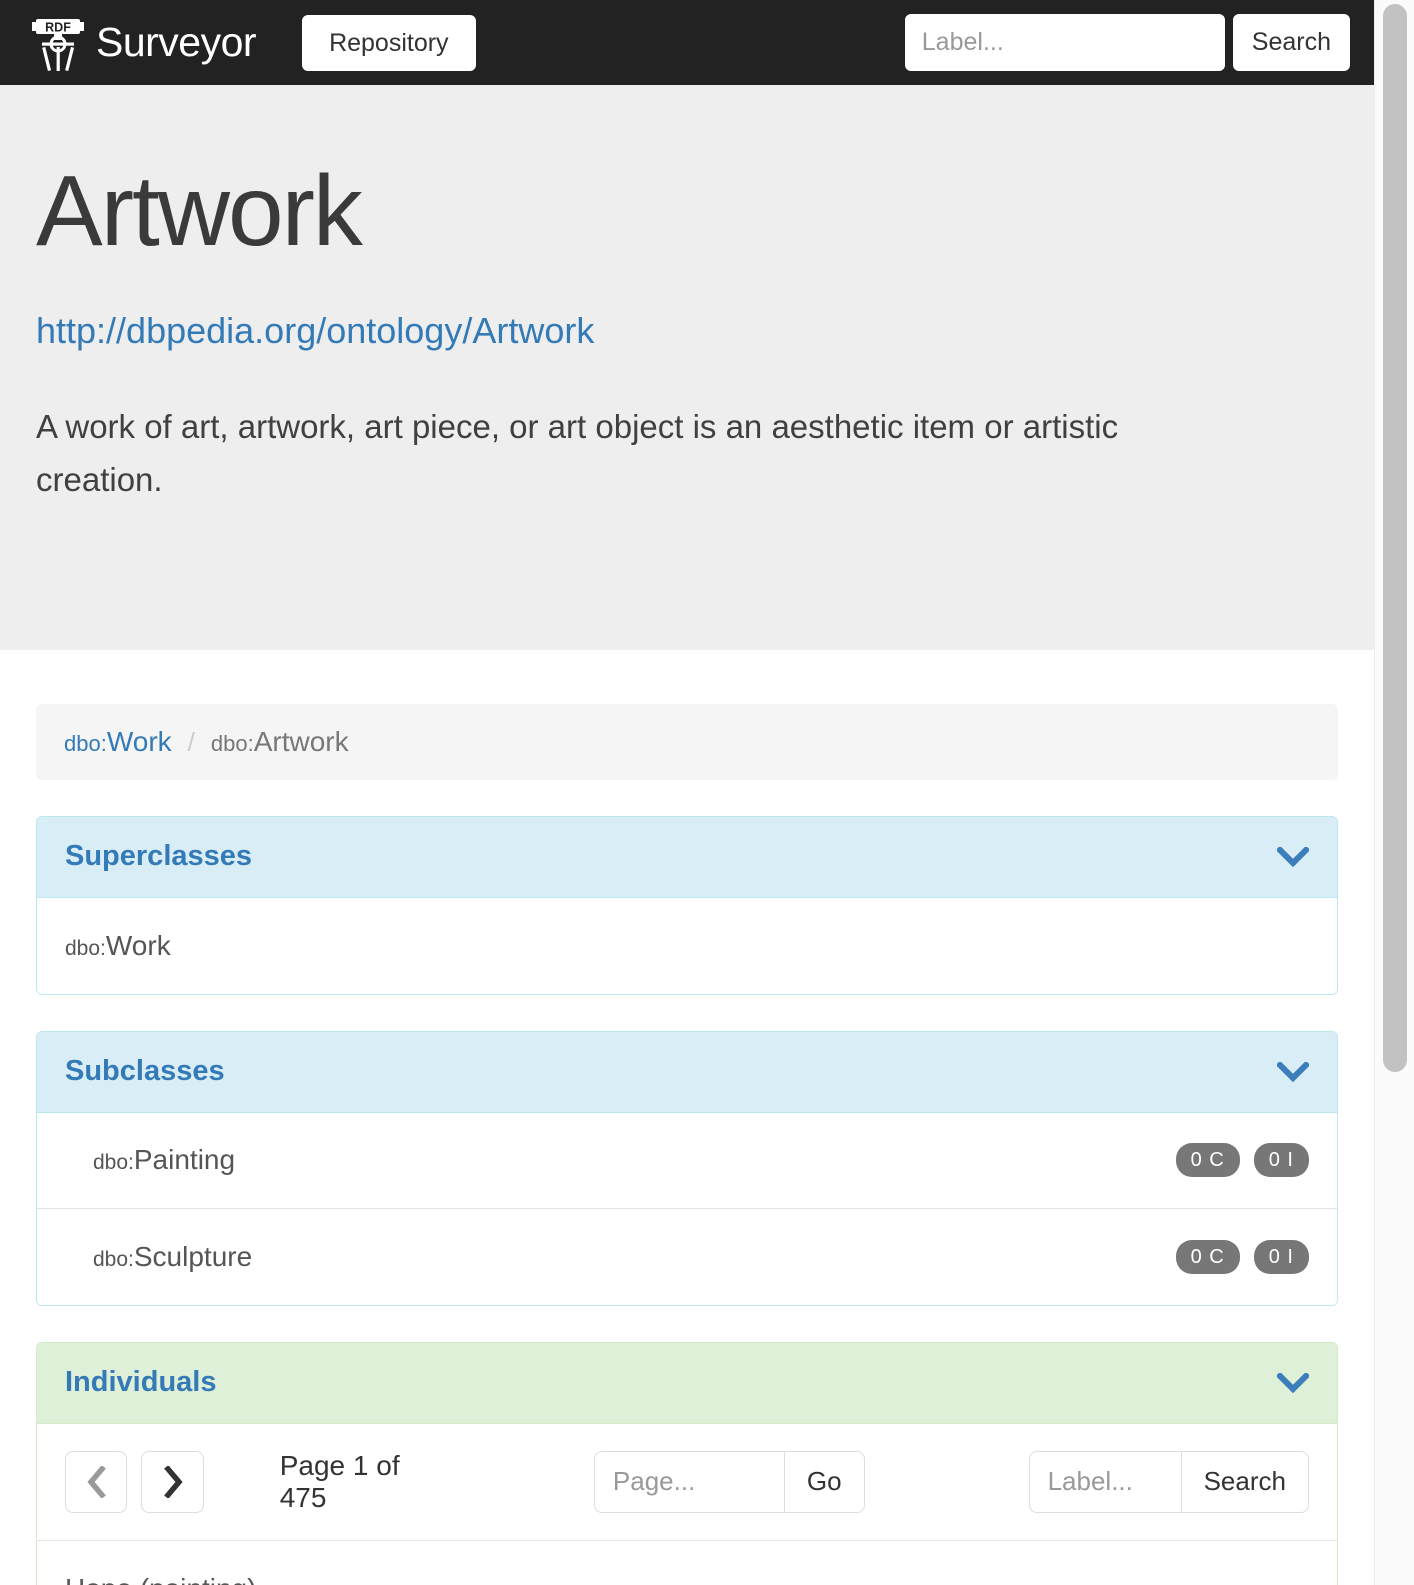 The image size is (1414, 1585). I want to click on list-item: Hope (painting), so click(687, 1562).